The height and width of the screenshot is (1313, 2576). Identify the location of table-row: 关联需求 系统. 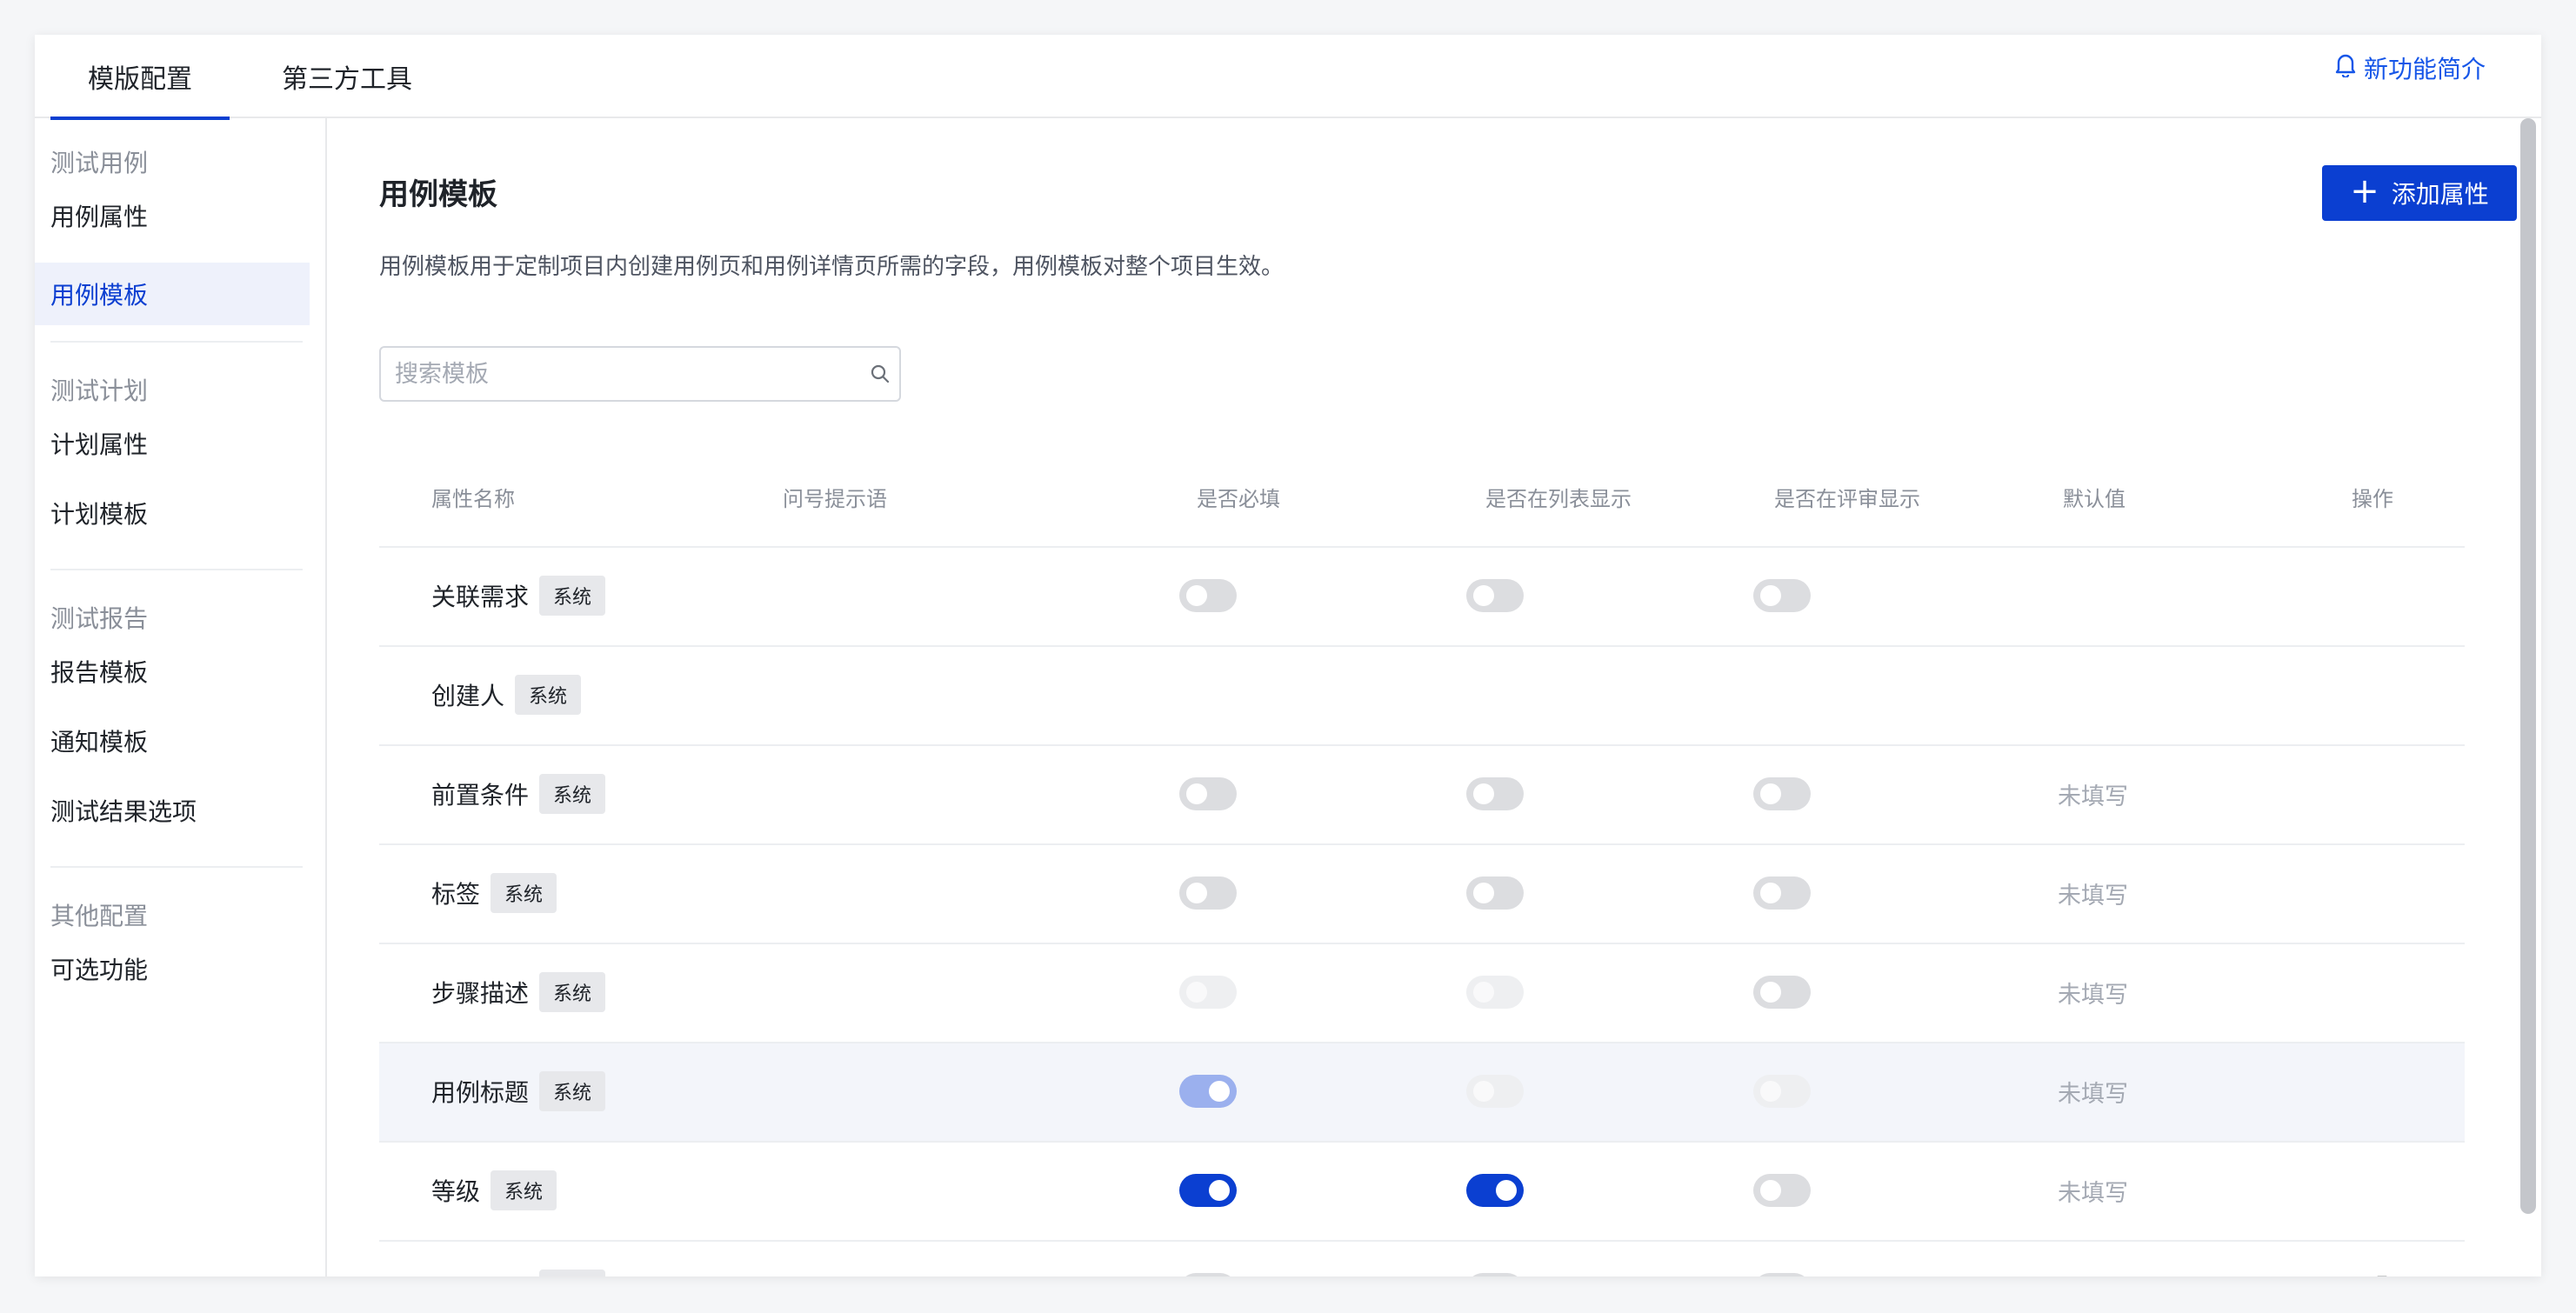
(1422, 597).